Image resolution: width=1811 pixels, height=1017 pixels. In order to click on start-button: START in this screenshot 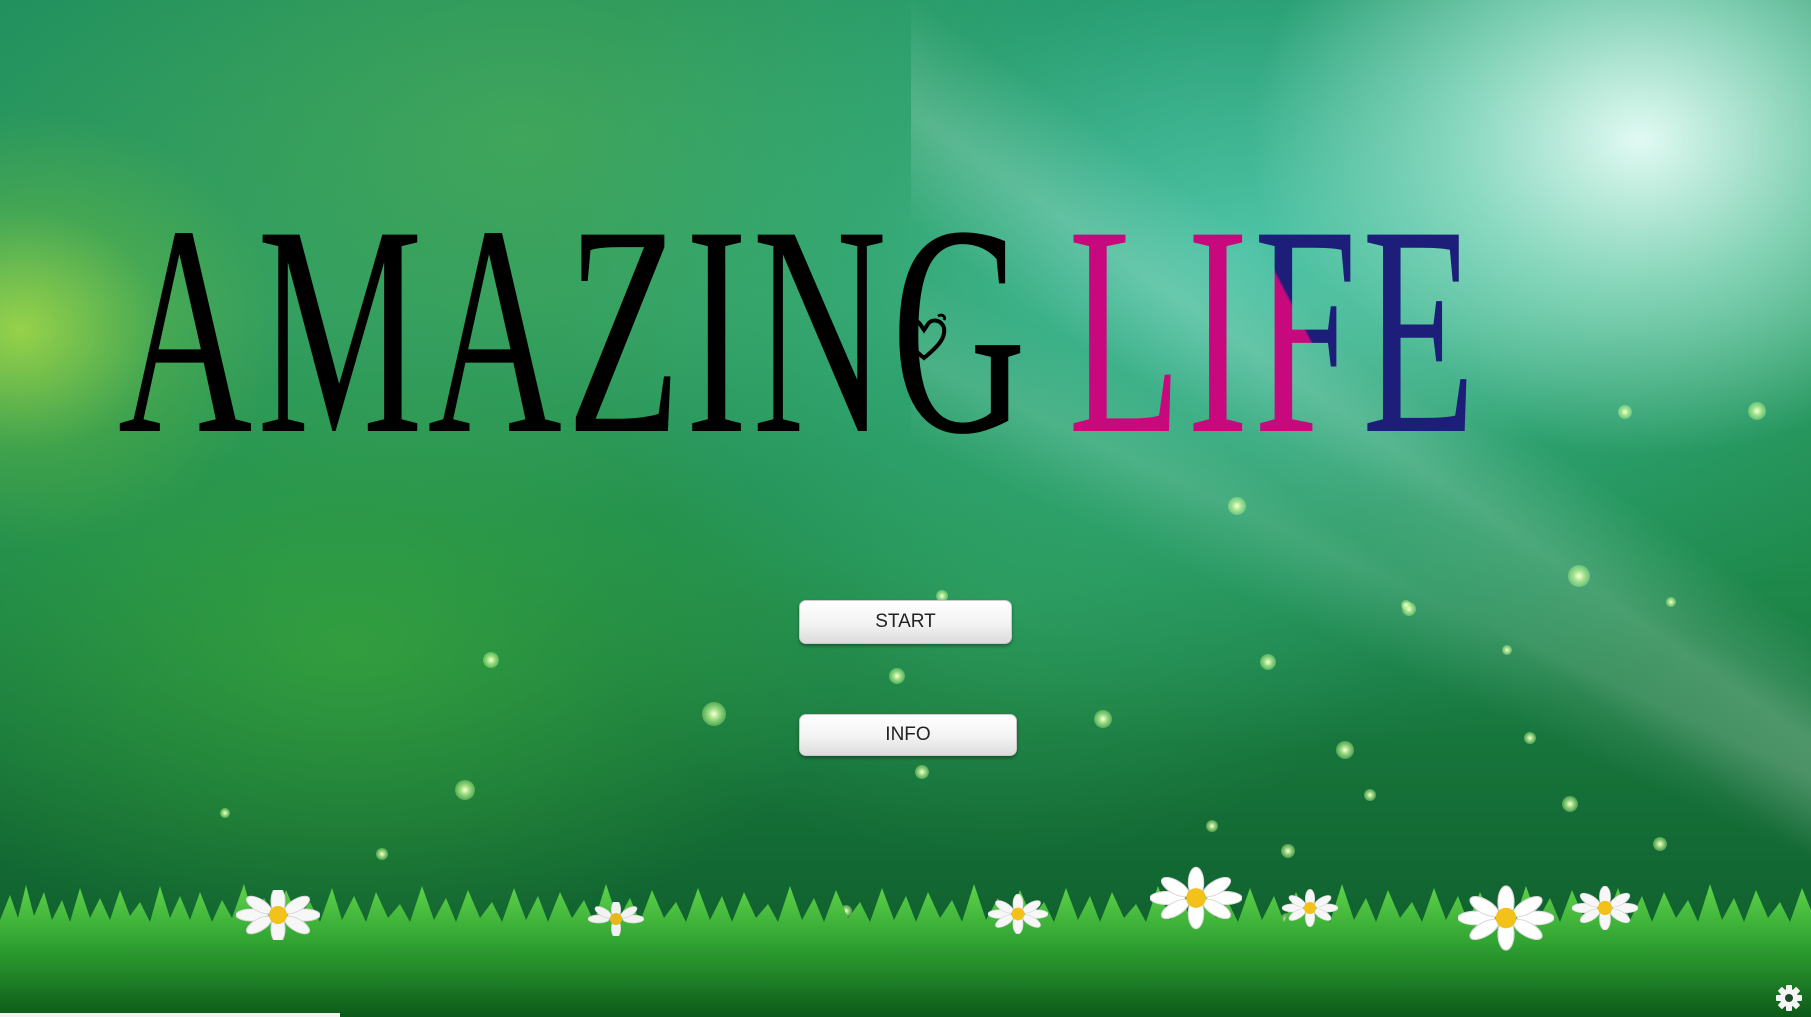, I will do `click(905, 622)`.